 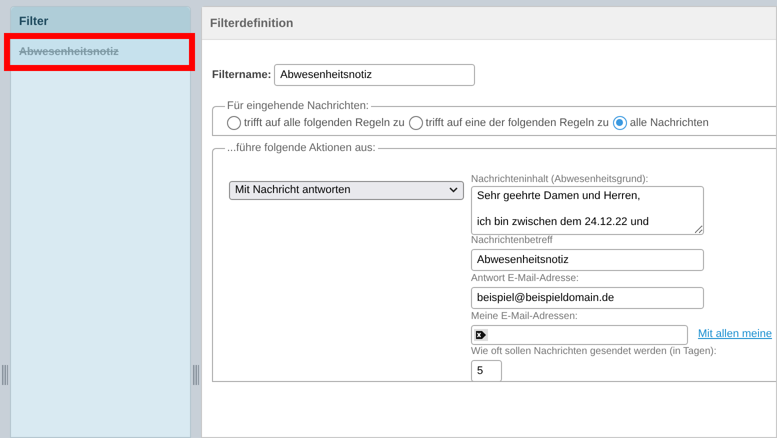 What do you see at coordinates (481, 334) in the screenshot?
I see `tag-delete-icon` at bounding box center [481, 334].